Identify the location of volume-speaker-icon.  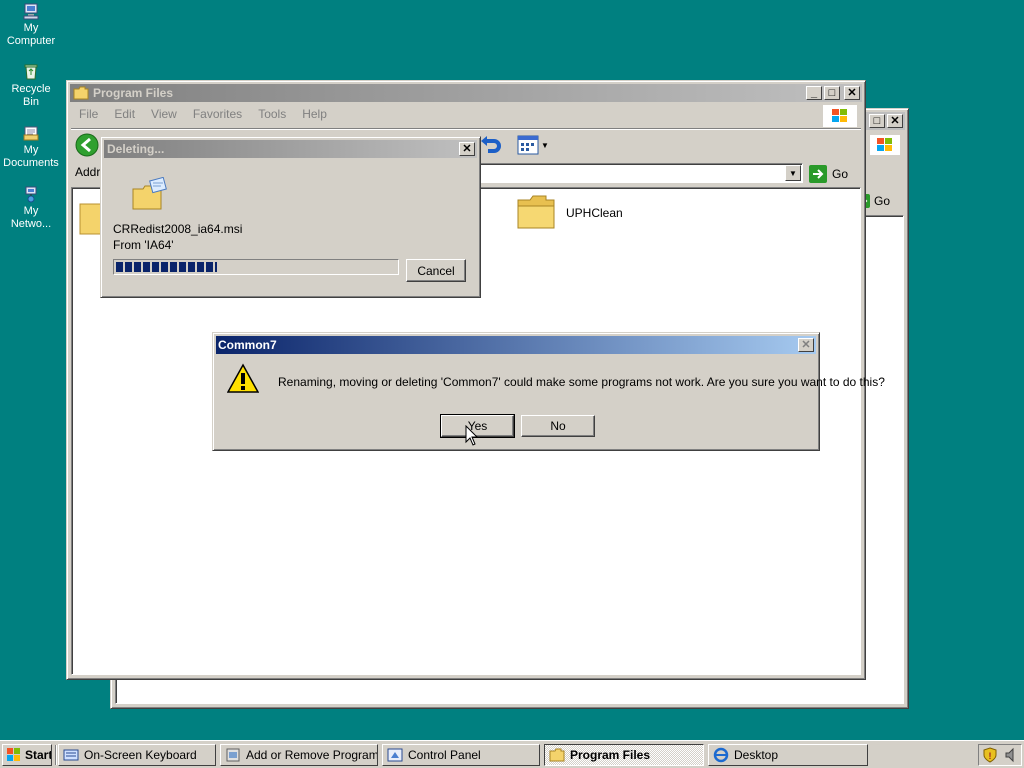
(1011, 755).